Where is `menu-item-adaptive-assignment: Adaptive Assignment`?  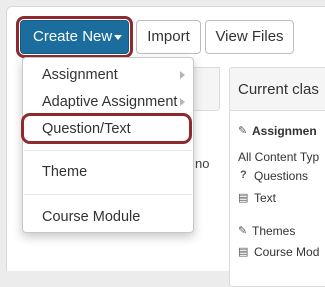 menu-item-adaptive-assignment: Adaptive Assignment is located at coordinates (108, 102).